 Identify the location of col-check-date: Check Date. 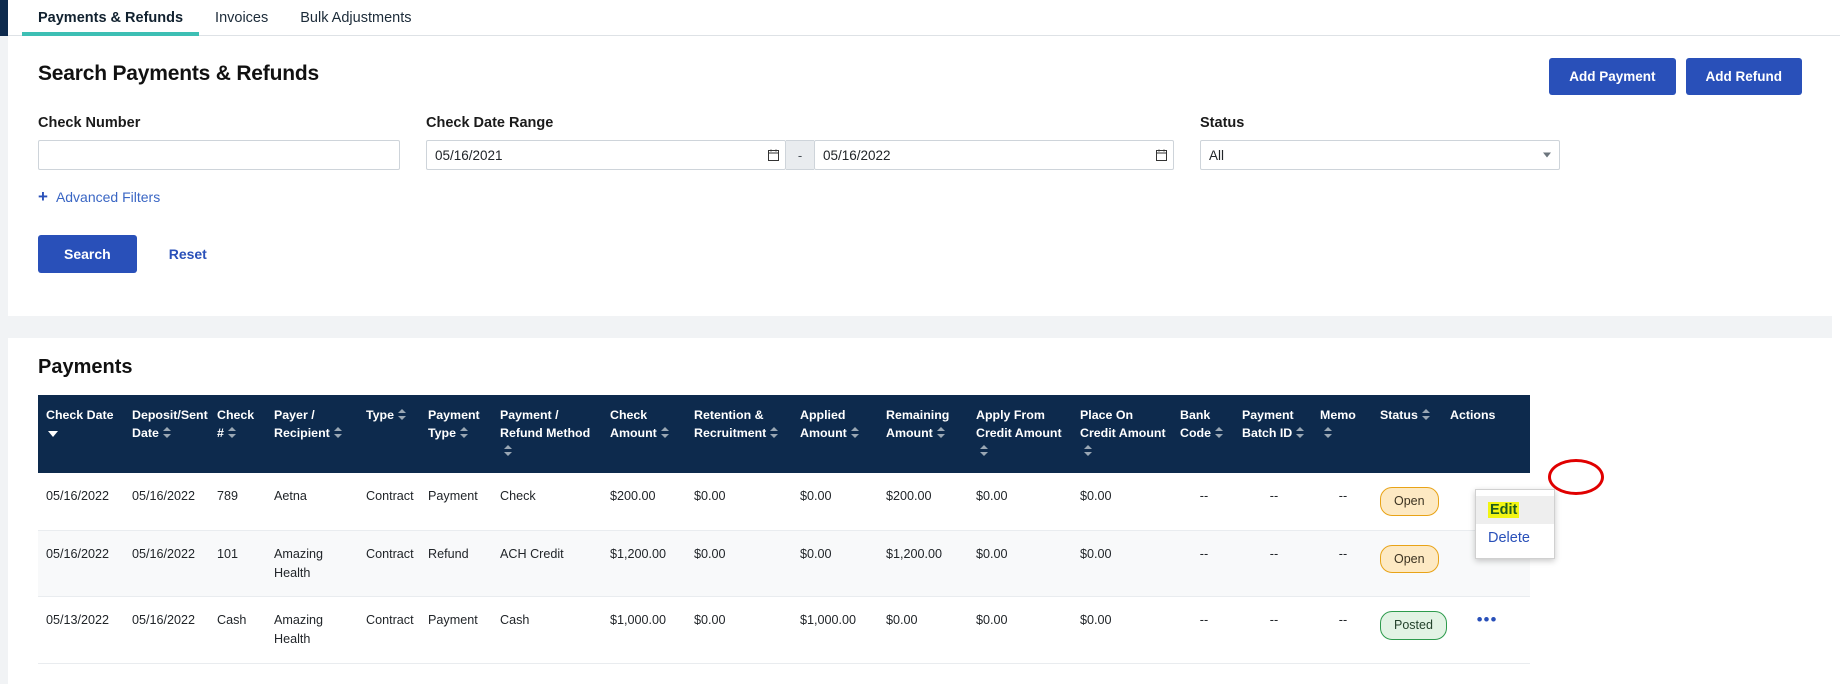
(81, 434).